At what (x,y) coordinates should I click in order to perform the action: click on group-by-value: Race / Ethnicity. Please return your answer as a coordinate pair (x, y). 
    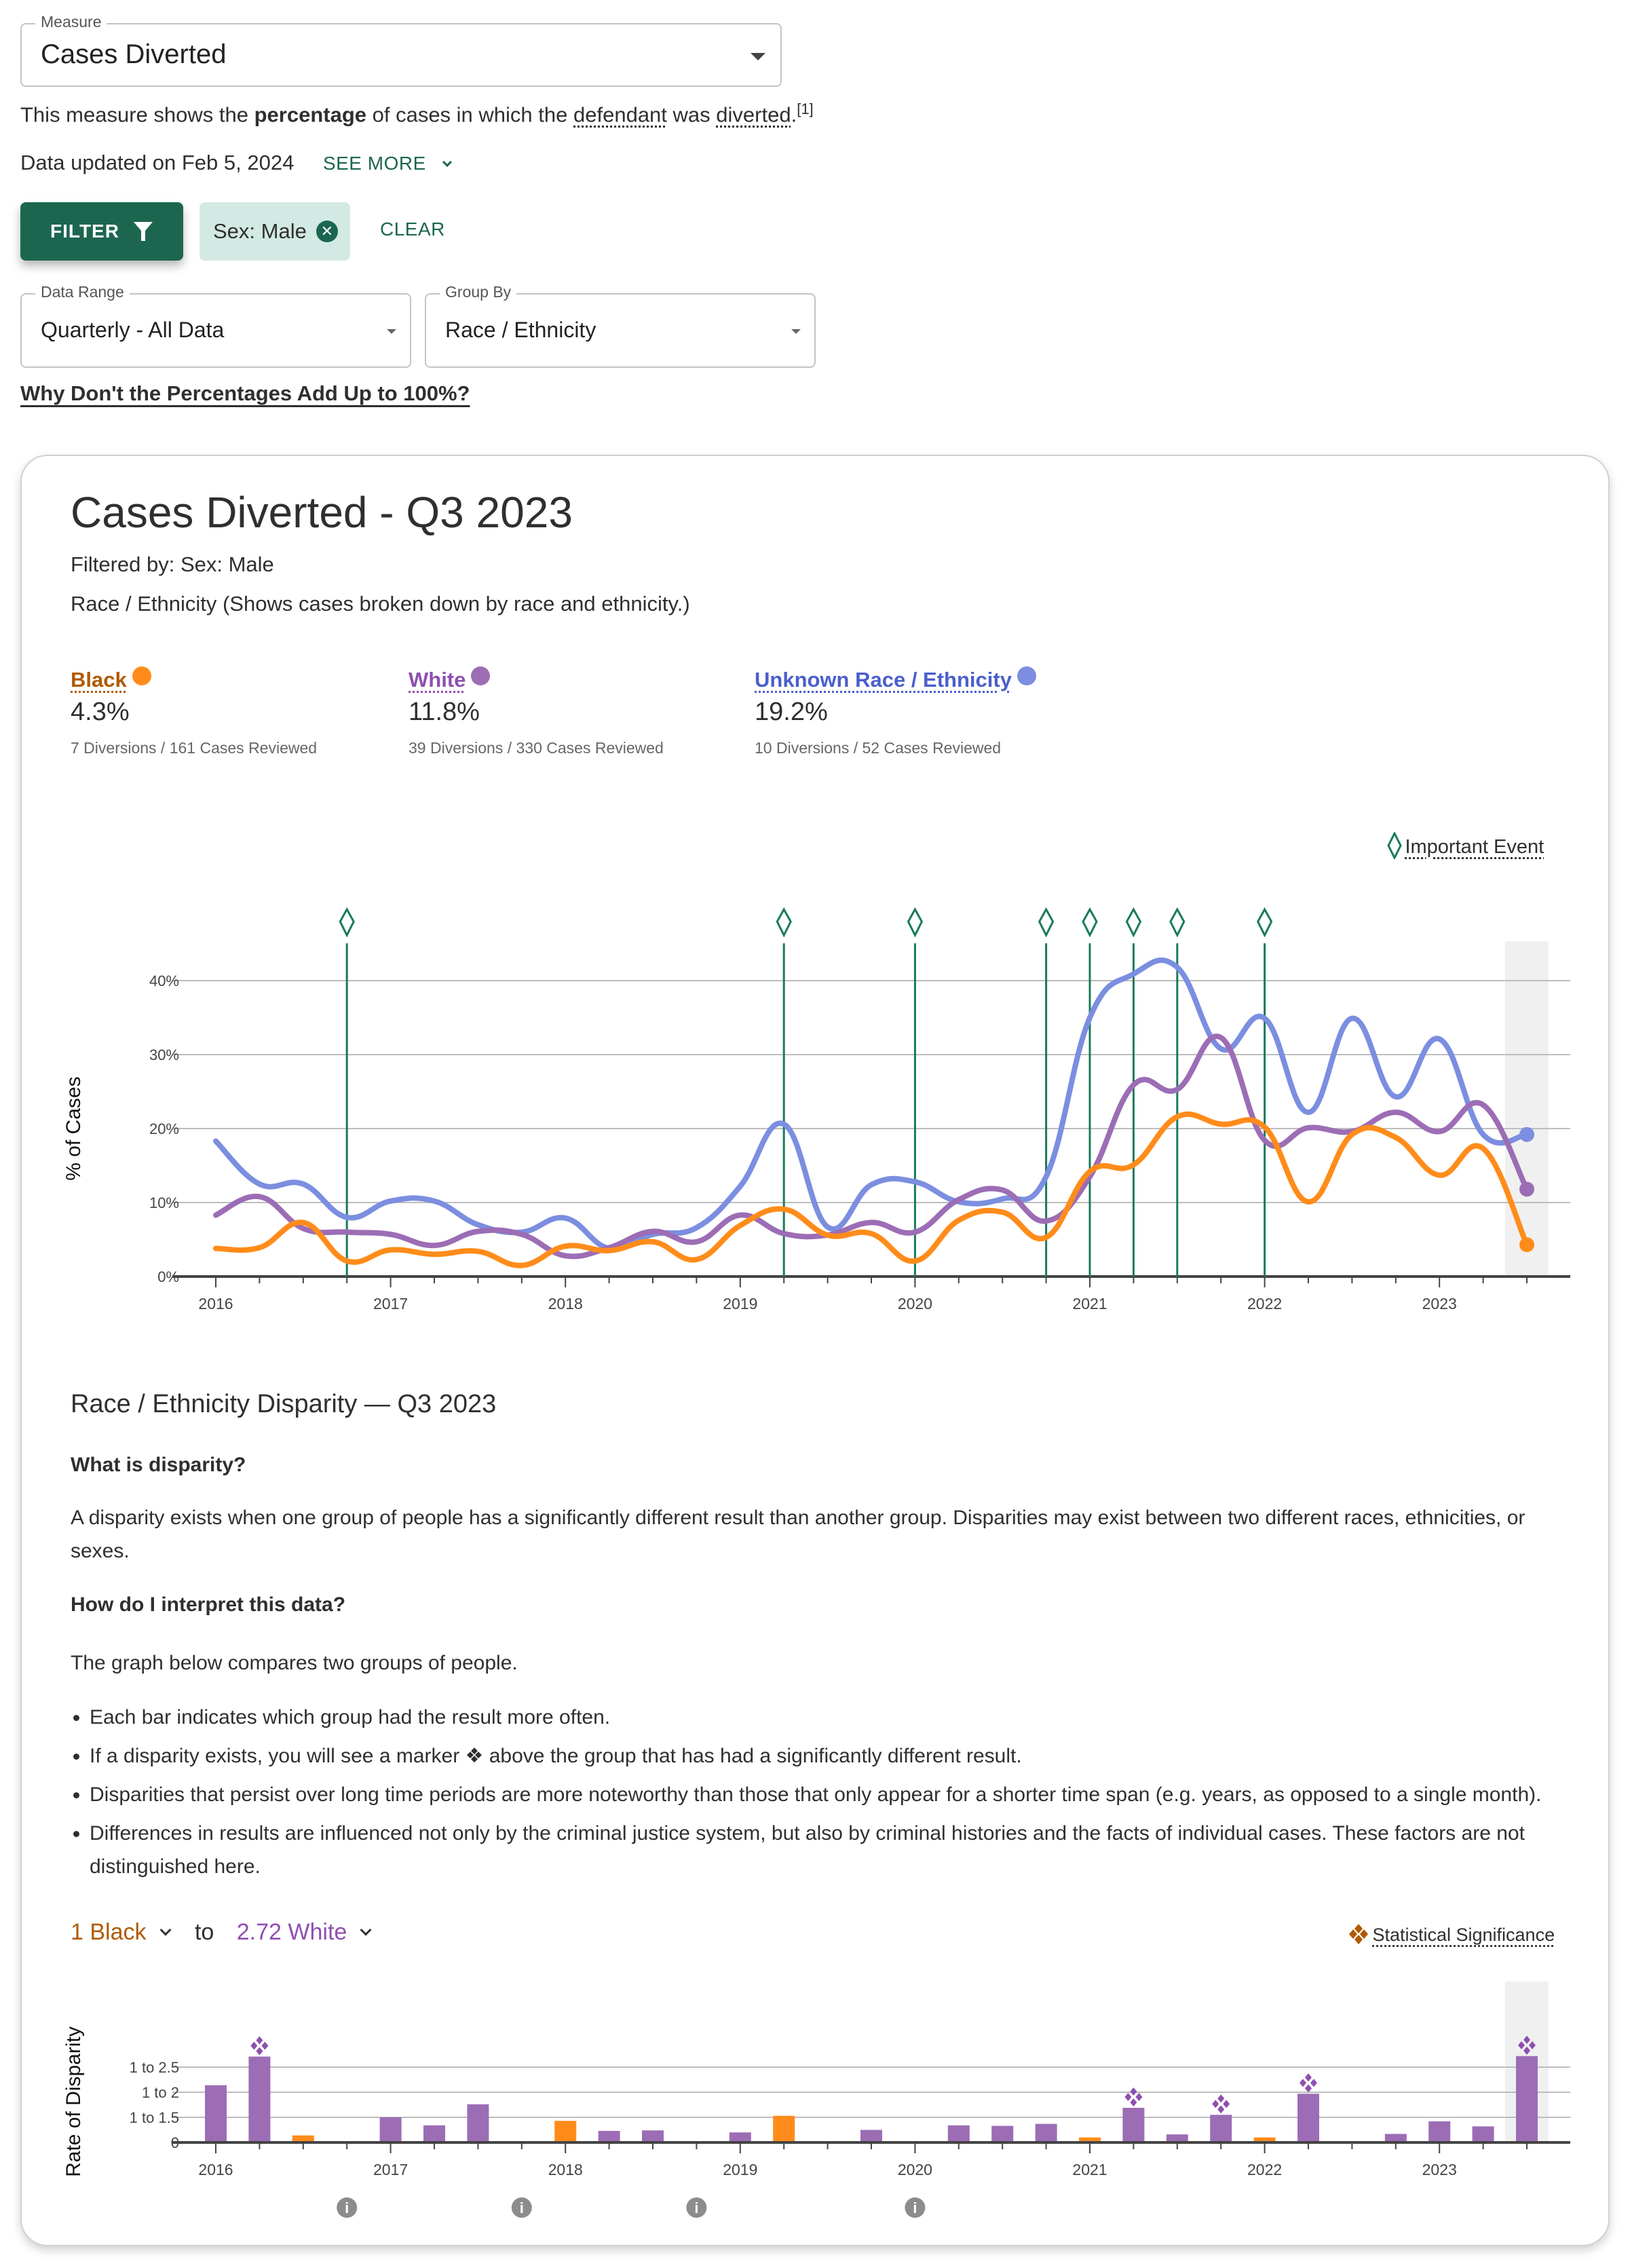
    Looking at the image, I should click on (520, 330).